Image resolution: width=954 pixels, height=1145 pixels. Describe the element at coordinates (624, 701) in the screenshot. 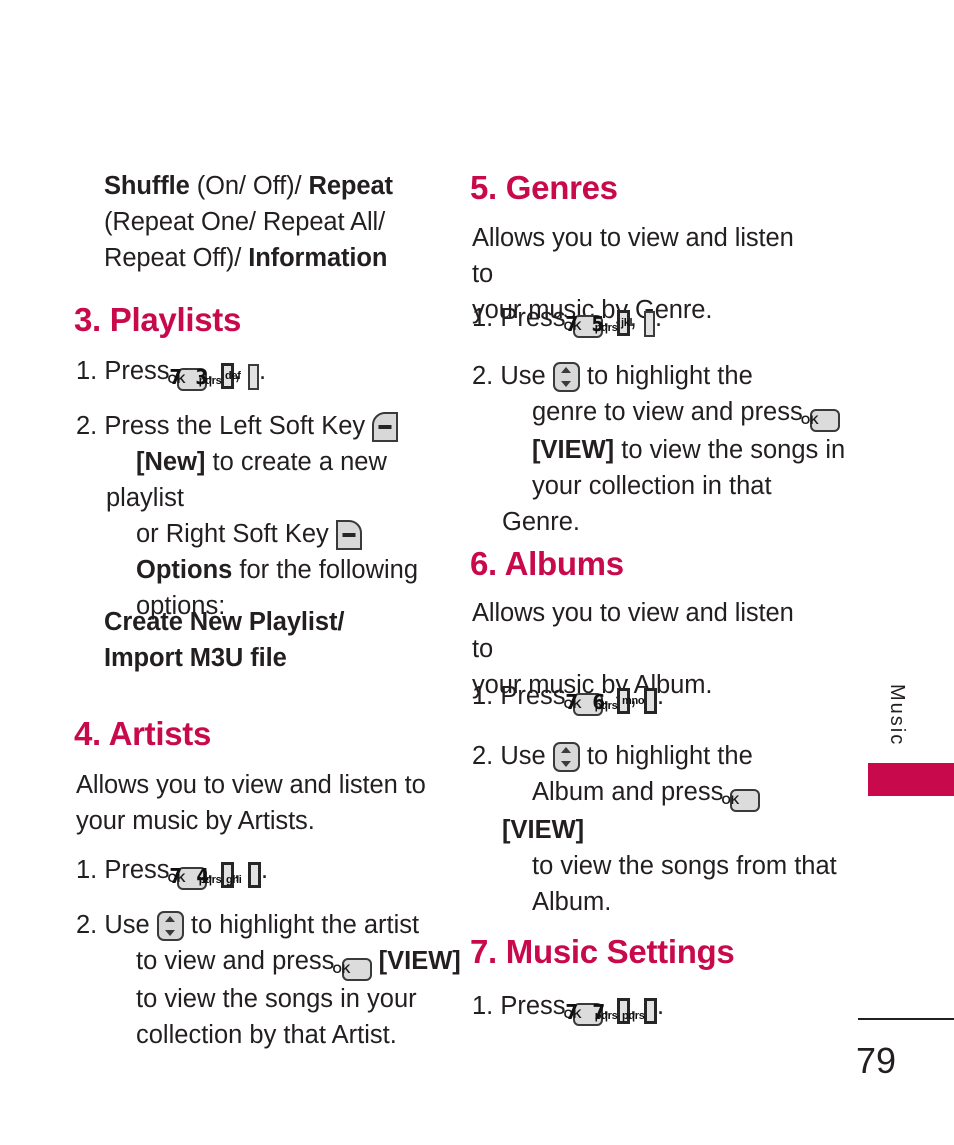

I see `key-6-mno-icon: 6mno` at that location.